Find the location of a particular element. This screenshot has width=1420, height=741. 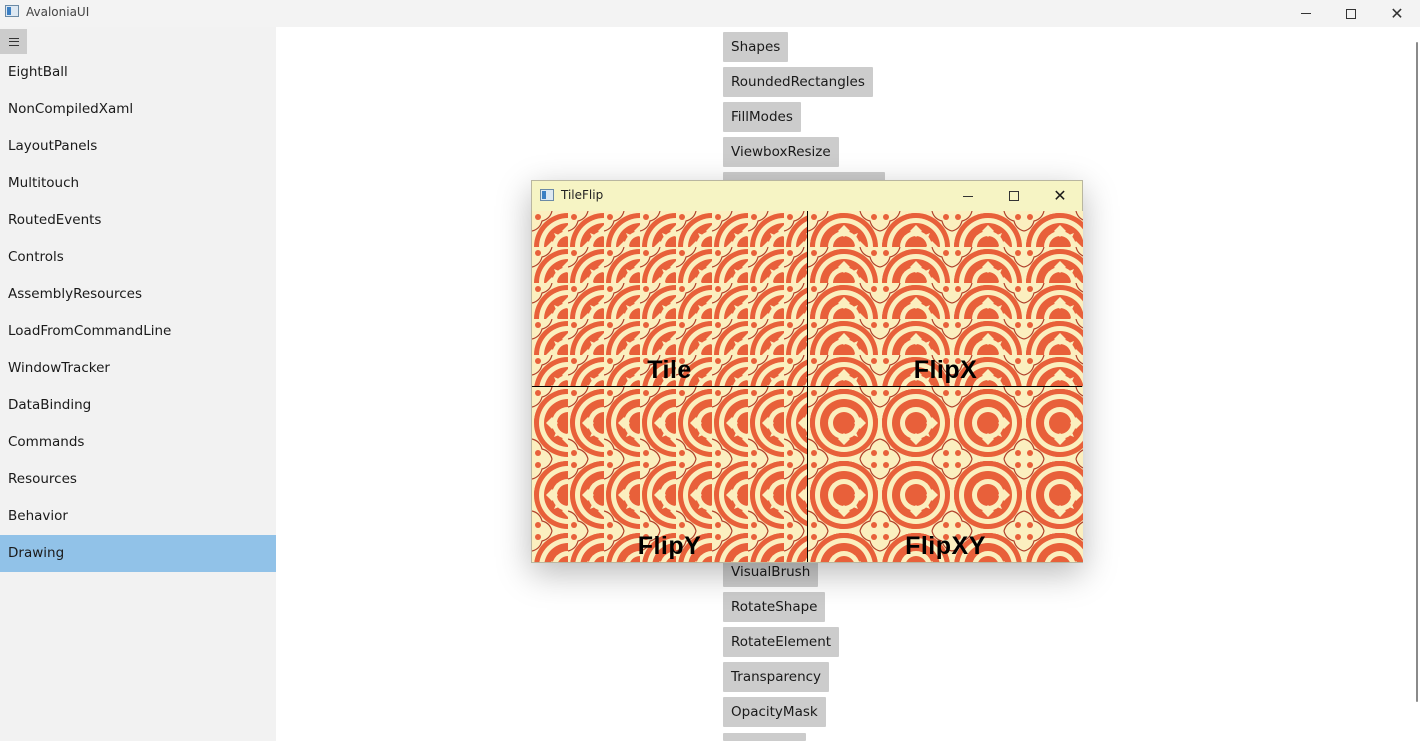

hamburger-icon is located at coordinates (13, 41).